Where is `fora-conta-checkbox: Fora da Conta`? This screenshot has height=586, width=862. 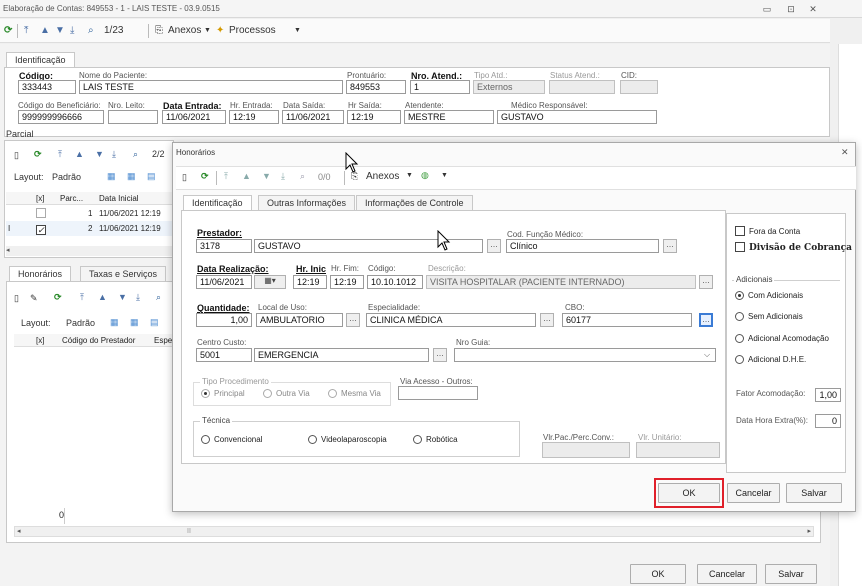 fora-conta-checkbox: Fora da Conta is located at coordinates (767, 231).